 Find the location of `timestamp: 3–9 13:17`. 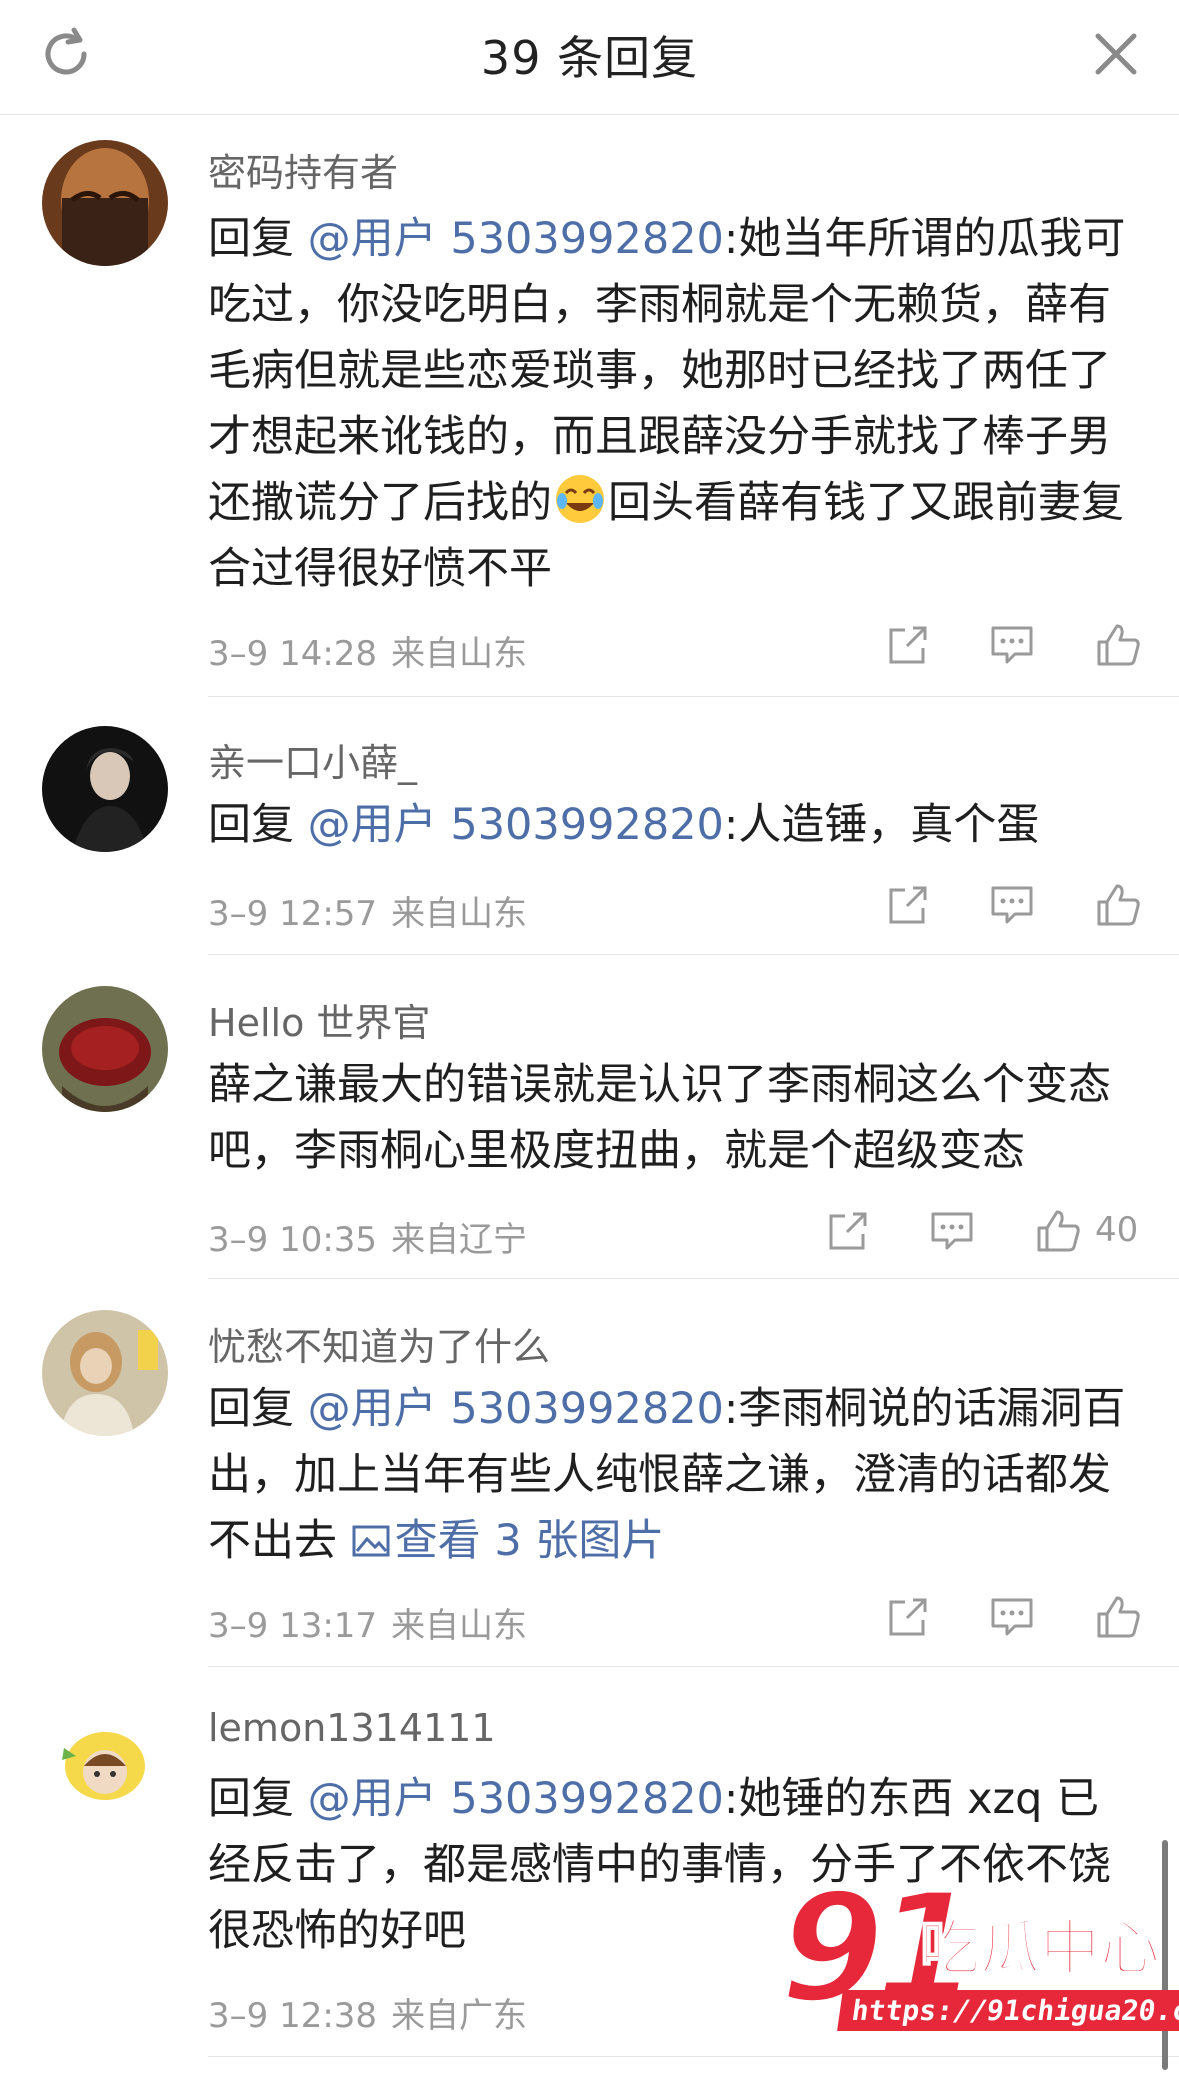

timestamp: 3–9 13:17 is located at coordinates (293, 1626).